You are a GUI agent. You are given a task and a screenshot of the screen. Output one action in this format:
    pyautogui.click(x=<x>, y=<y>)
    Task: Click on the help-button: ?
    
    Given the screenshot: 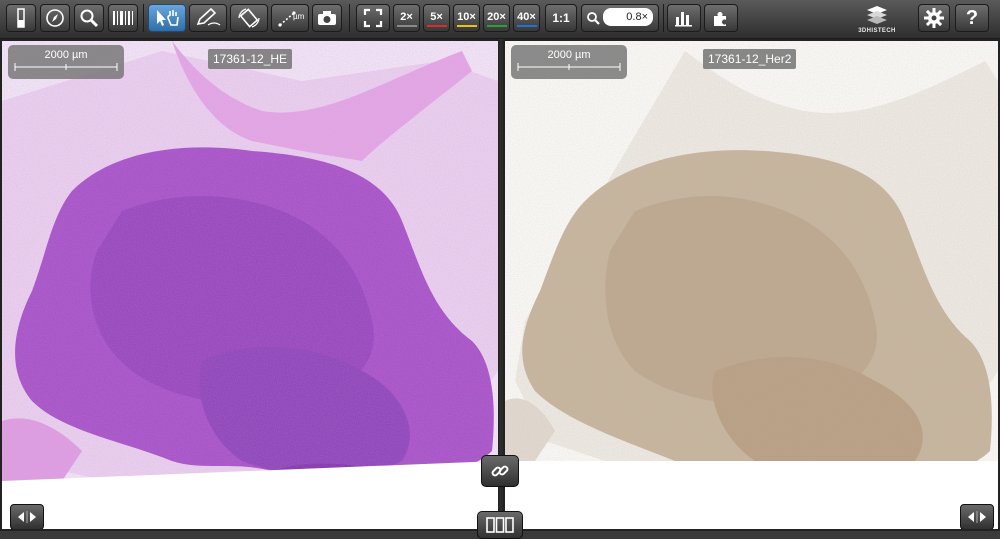 What is the action you would take?
    pyautogui.click(x=972, y=18)
    